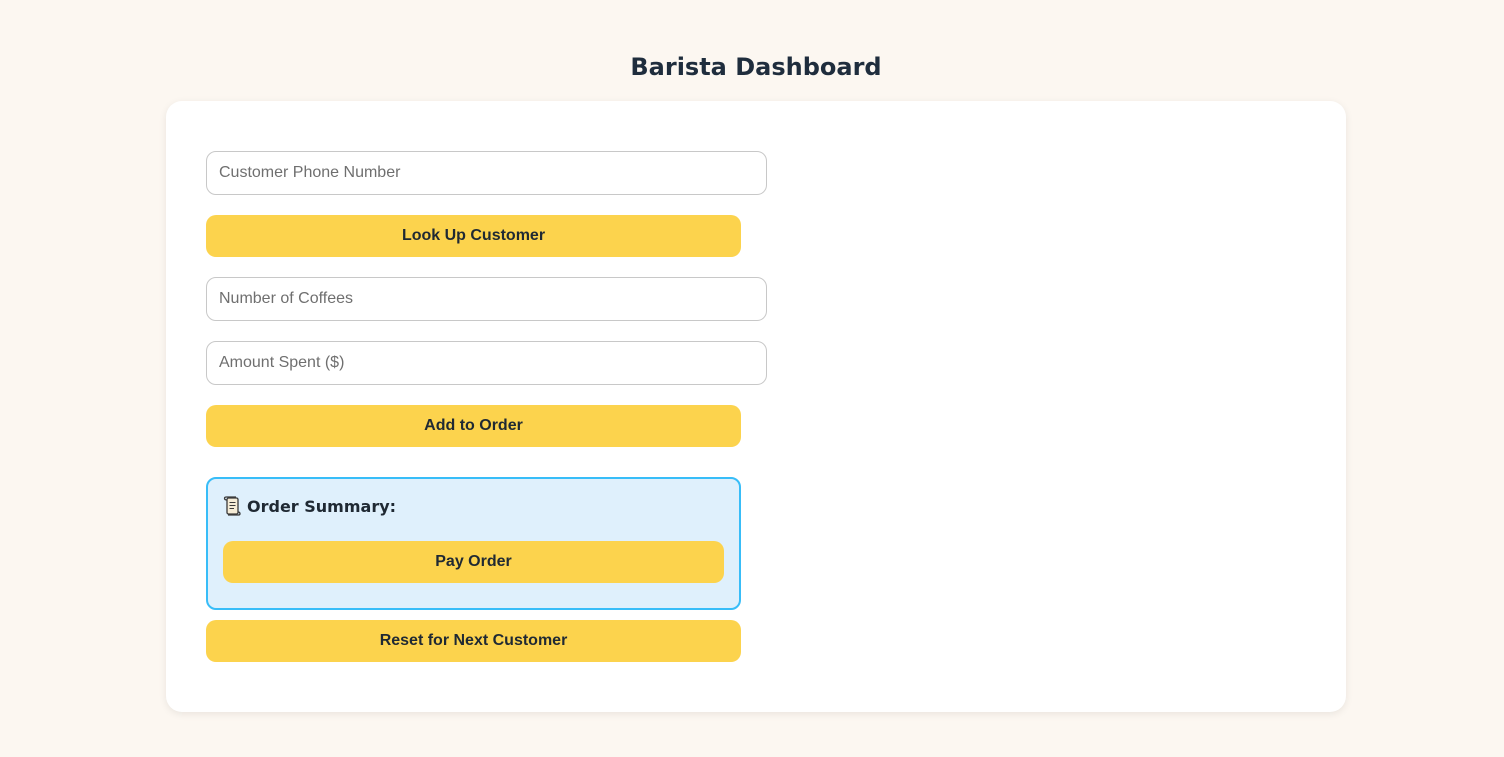 Image resolution: width=1504 pixels, height=757 pixels. What do you see at coordinates (473, 426) in the screenshot?
I see `add-to-order-button: Add to Order` at bounding box center [473, 426].